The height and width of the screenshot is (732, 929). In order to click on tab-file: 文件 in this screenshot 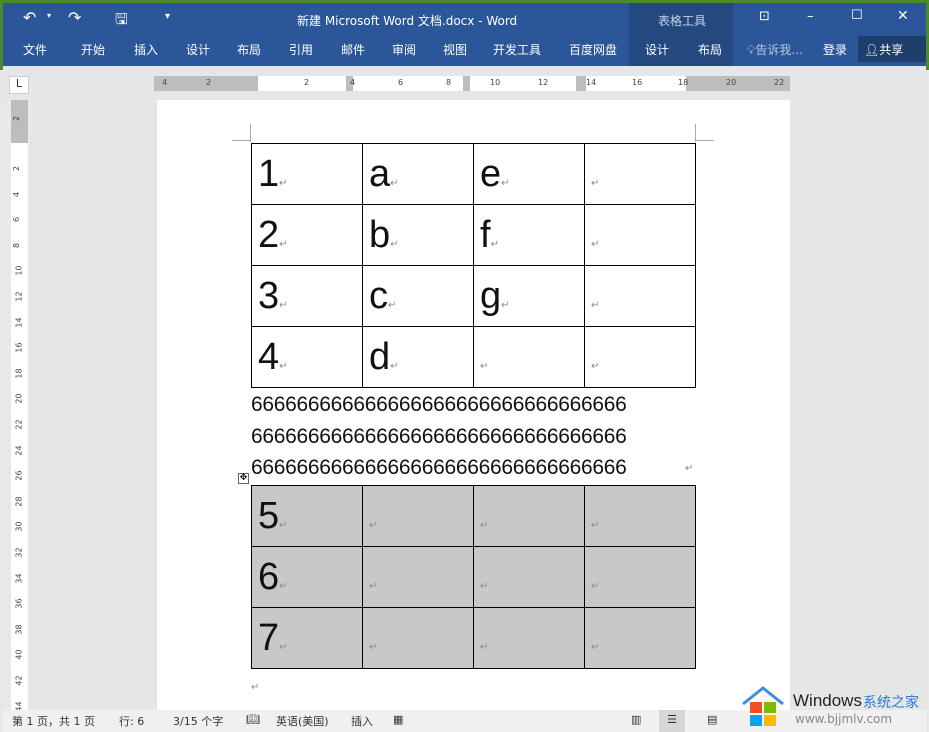, I will do `click(35, 49)`.